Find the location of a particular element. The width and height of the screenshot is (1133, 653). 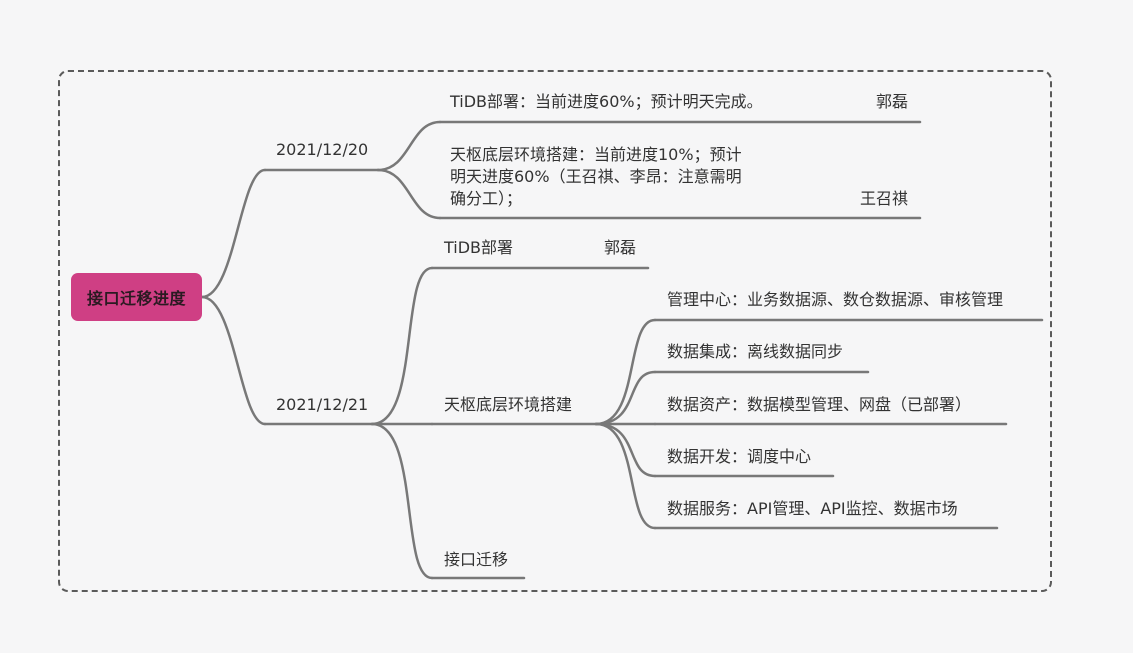

task-interface-migration: 接口迁移 is located at coordinates (476, 560).